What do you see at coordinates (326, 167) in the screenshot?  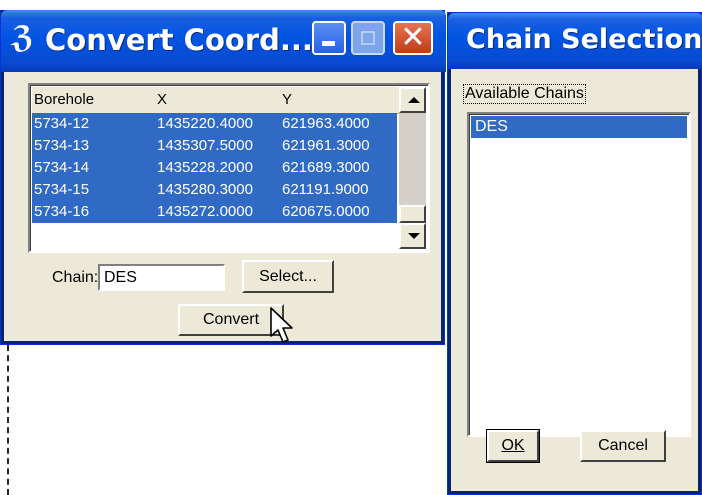 I see `cell-y: 621689.3000` at bounding box center [326, 167].